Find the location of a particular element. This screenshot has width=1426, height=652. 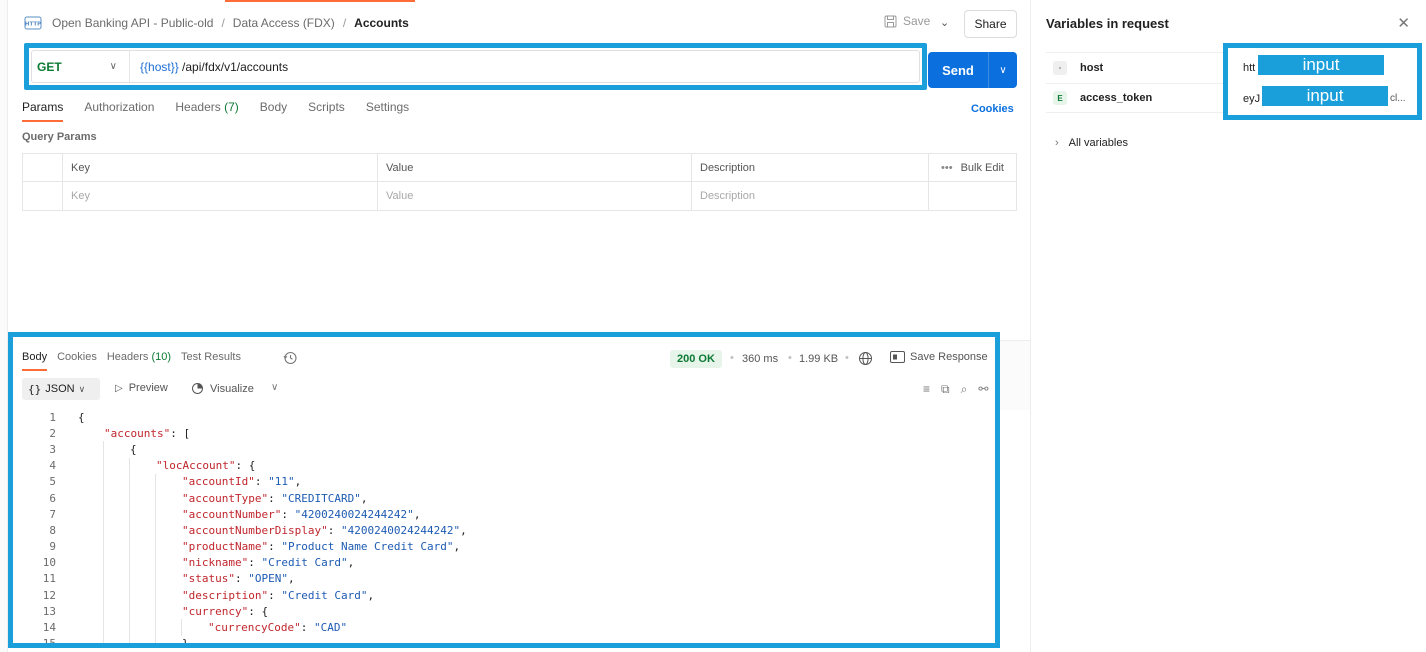

svg-text: HTTP is located at coordinates (33, 25).